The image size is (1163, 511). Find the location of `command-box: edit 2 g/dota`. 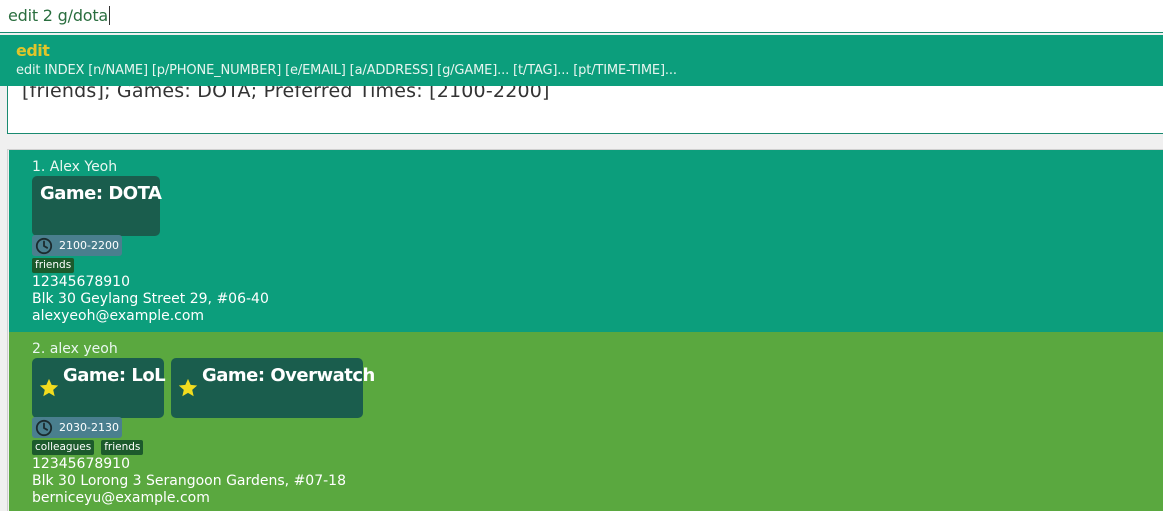

command-box: edit 2 g/dota is located at coordinates (581, 16).